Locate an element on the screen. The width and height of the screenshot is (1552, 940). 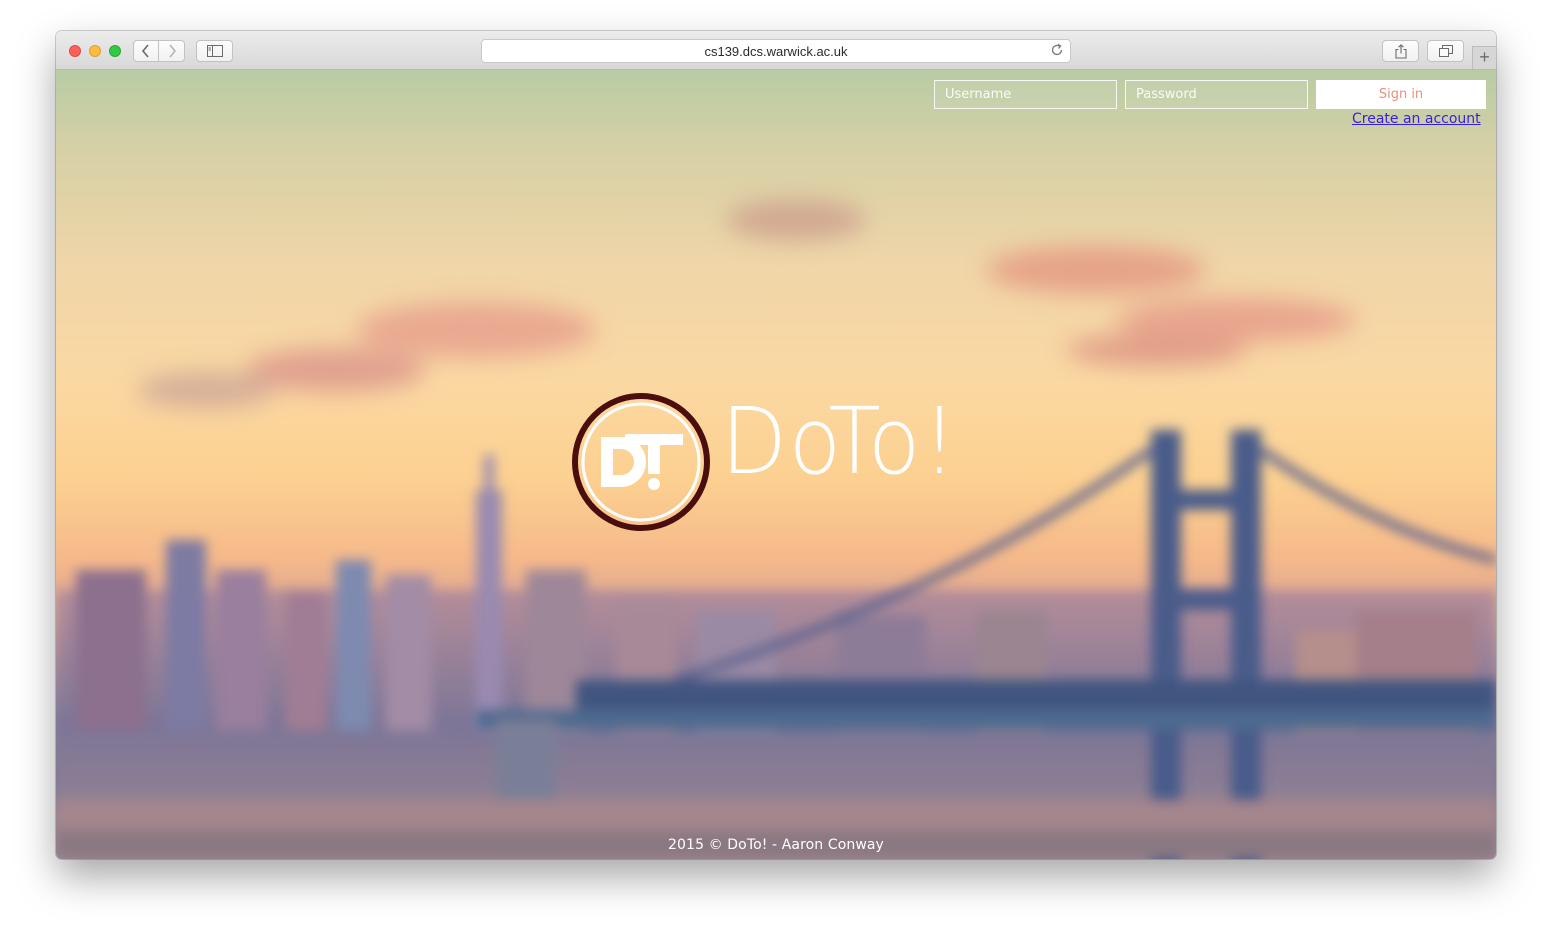
browser-toolbar: cs139.dcs.warwick.ac.uk + is located at coordinates (776, 50).